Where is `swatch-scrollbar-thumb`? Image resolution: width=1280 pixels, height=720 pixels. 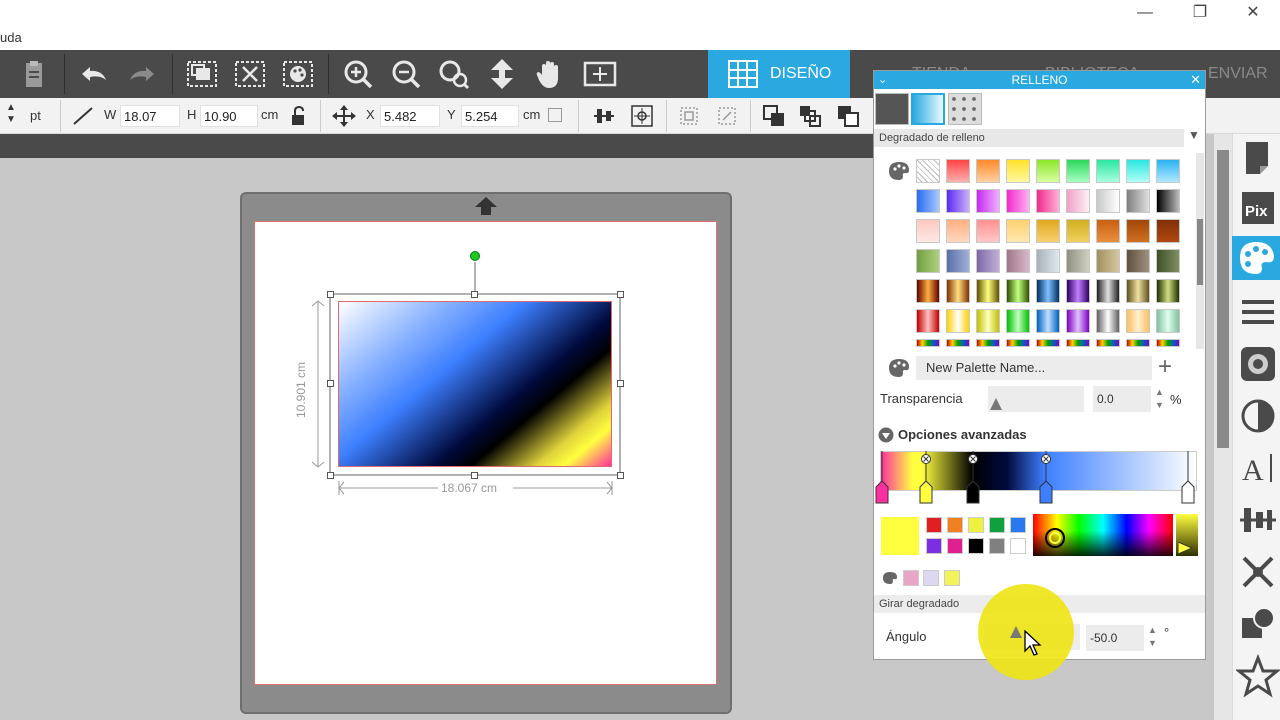
swatch-scrollbar-thumb is located at coordinates (1200, 252).